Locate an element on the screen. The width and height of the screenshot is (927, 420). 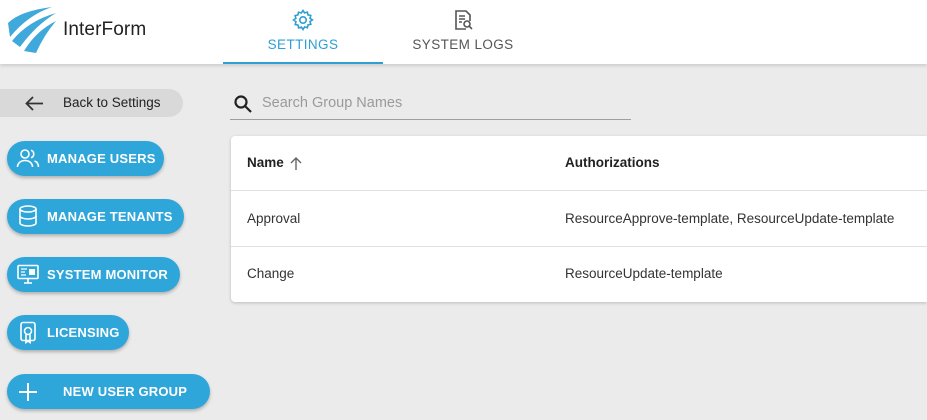
licensing-button: LICENSING is located at coordinates (68, 332).